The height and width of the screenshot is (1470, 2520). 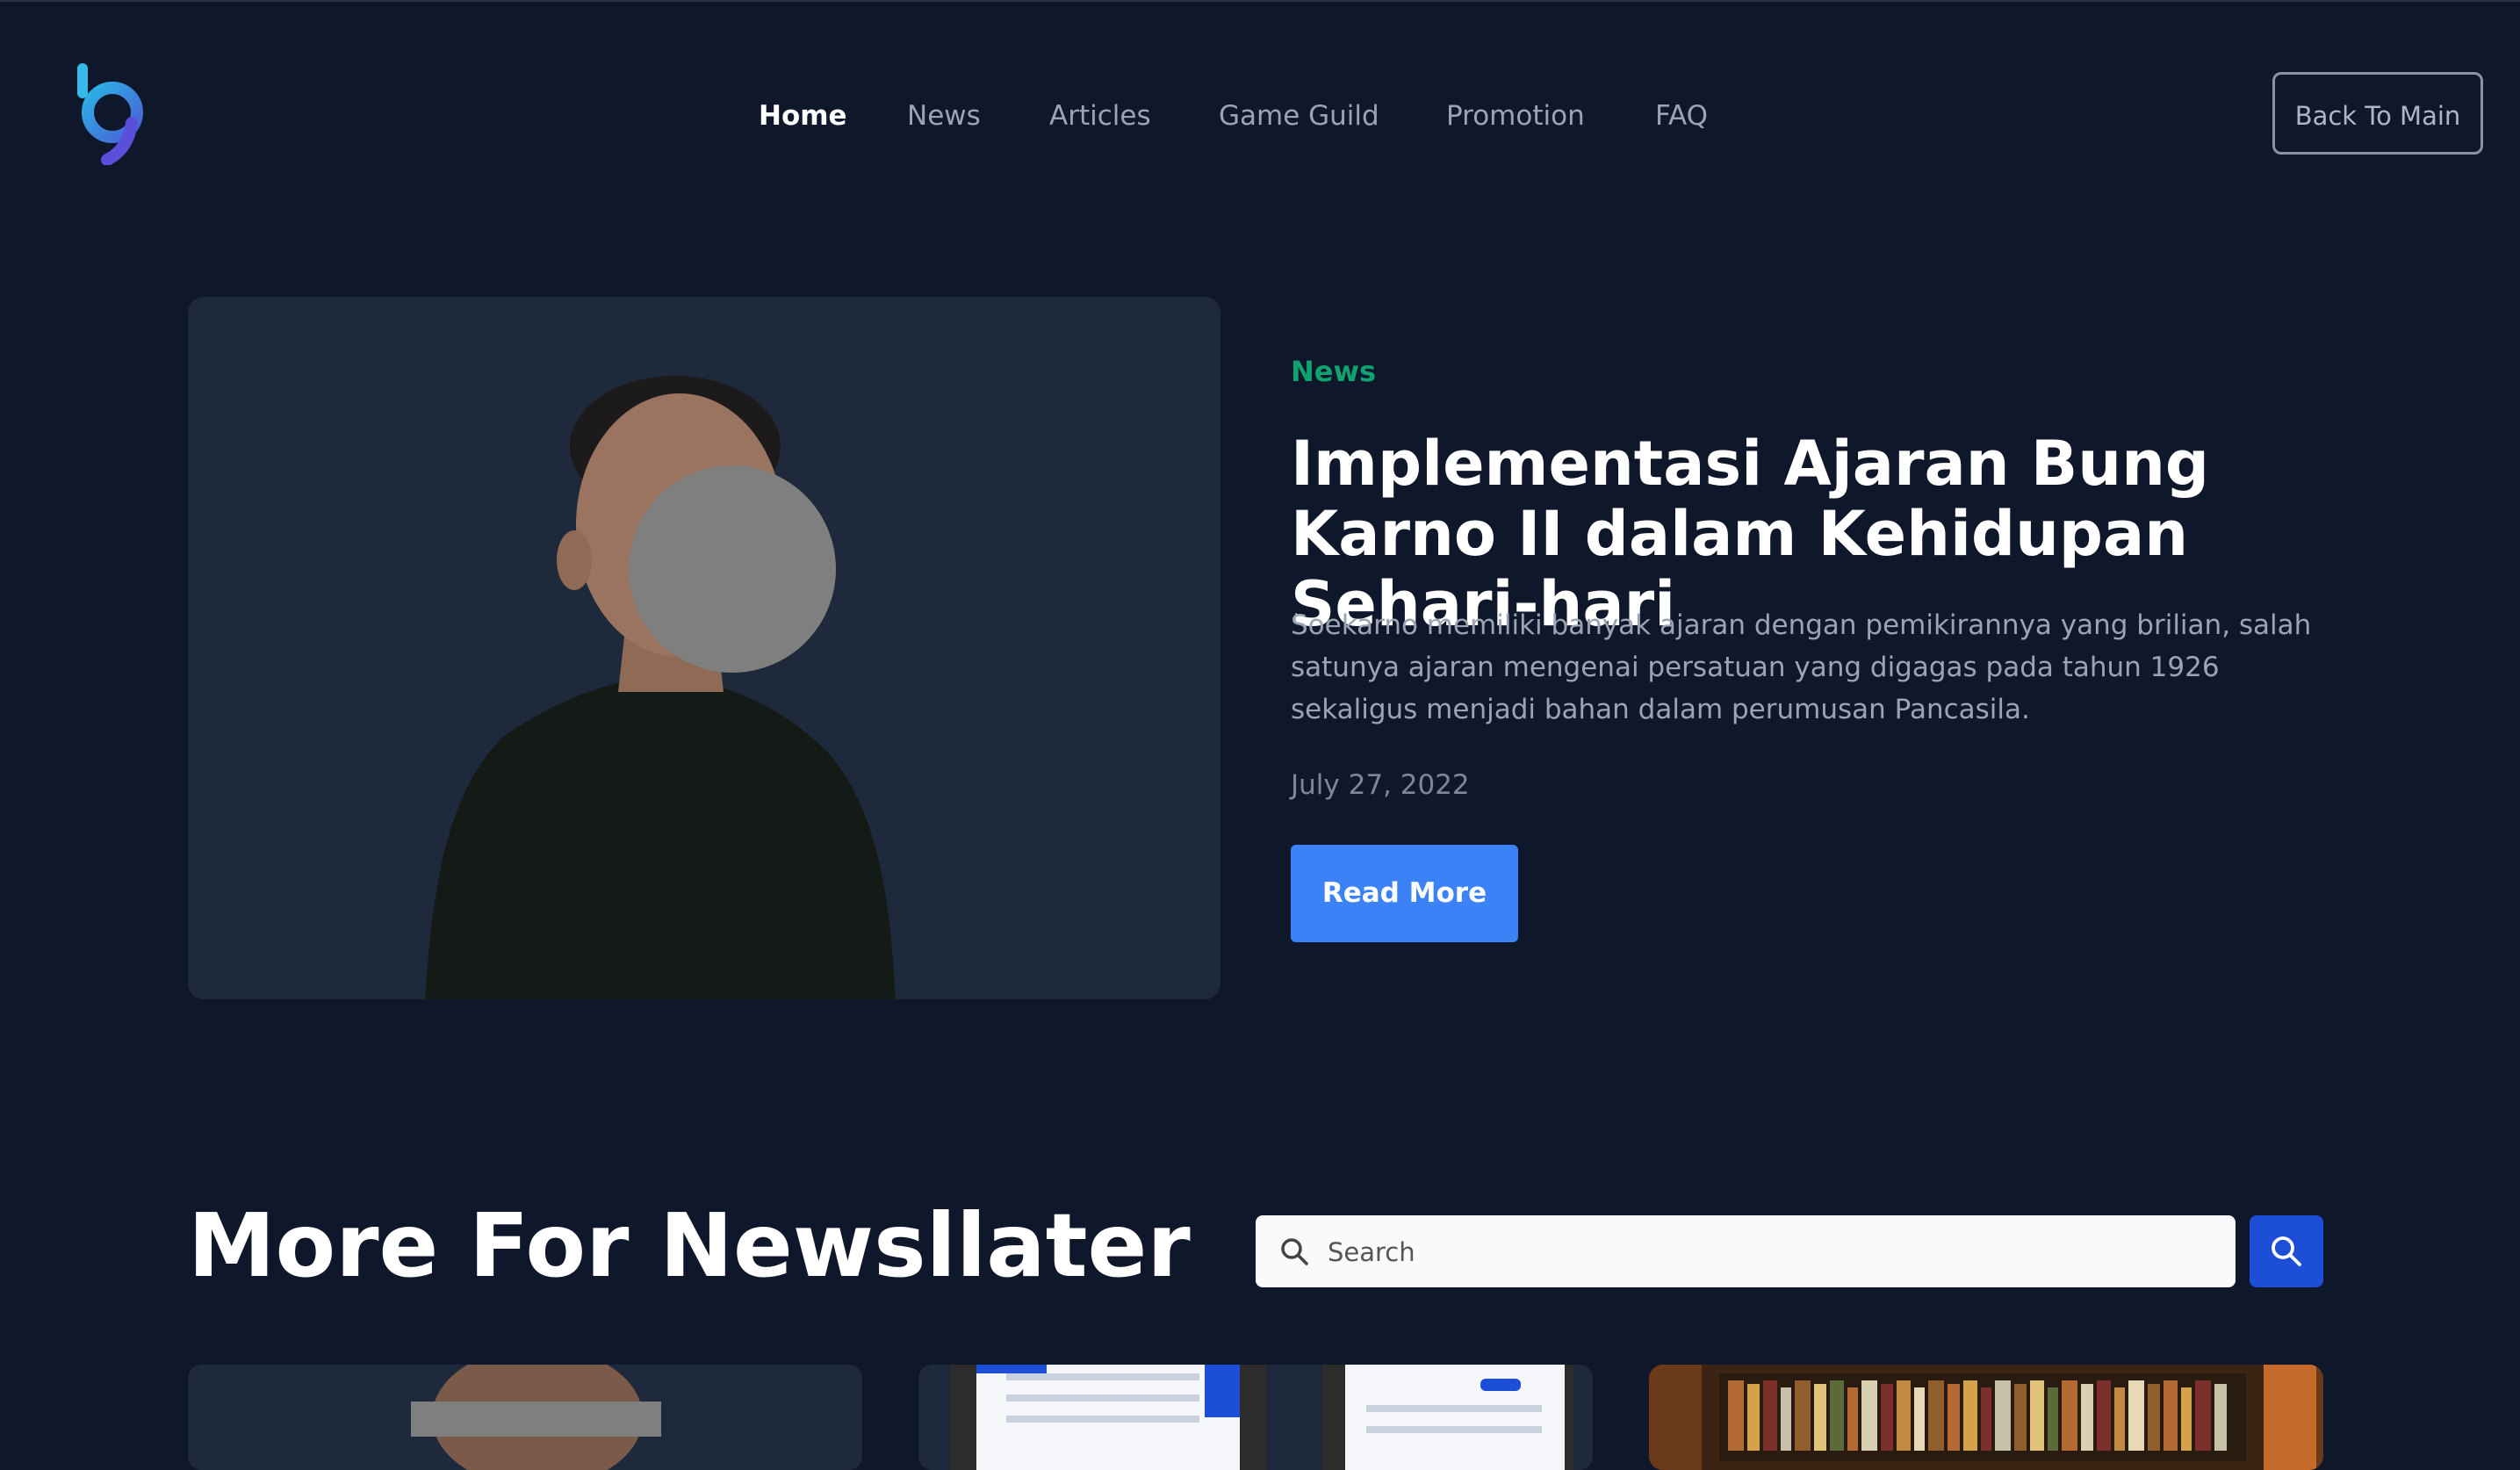 I want to click on section-title: More For Newsllater, so click(x=689, y=1245).